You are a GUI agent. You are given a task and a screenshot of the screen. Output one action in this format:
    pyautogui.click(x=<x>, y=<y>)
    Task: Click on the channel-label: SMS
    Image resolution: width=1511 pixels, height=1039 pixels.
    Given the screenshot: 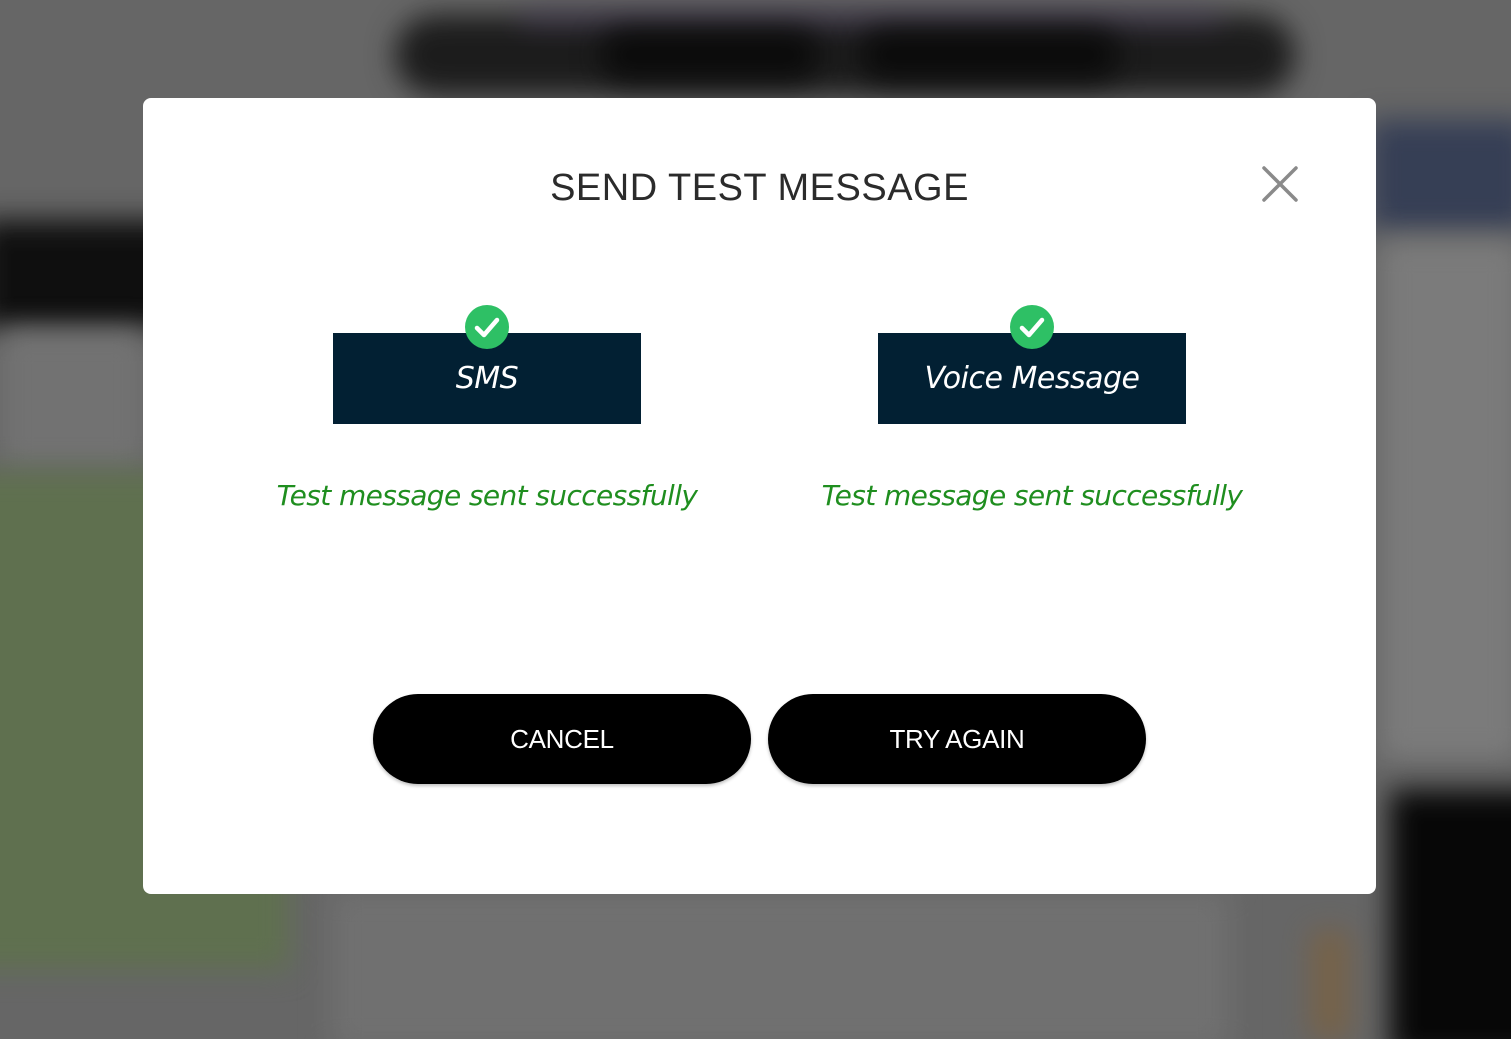 What is the action you would take?
    pyautogui.click(x=487, y=378)
    